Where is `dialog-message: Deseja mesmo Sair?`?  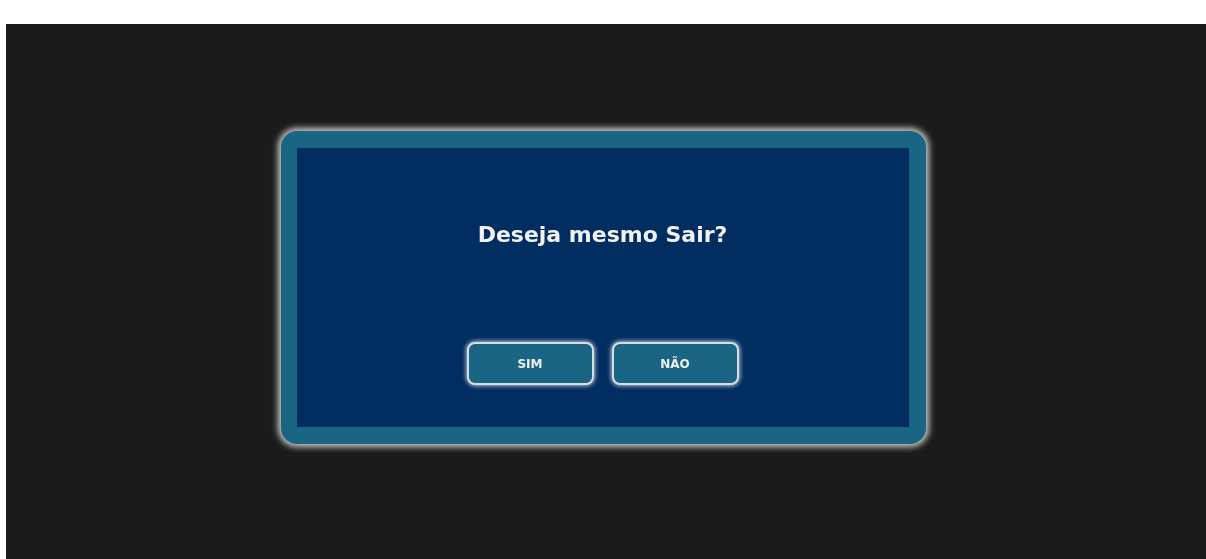
dialog-message: Deseja mesmo Sair? is located at coordinates (602, 234).